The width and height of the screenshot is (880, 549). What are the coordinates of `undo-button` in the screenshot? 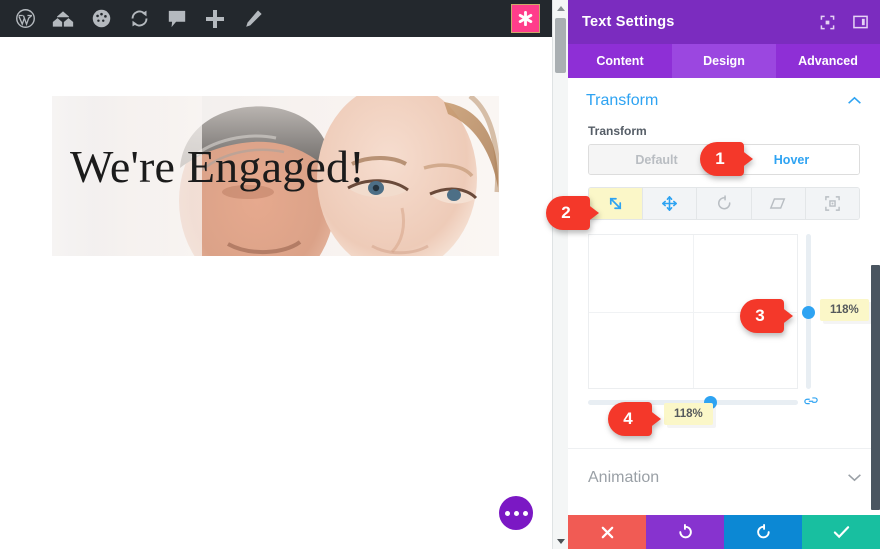 It's located at (685, 532).